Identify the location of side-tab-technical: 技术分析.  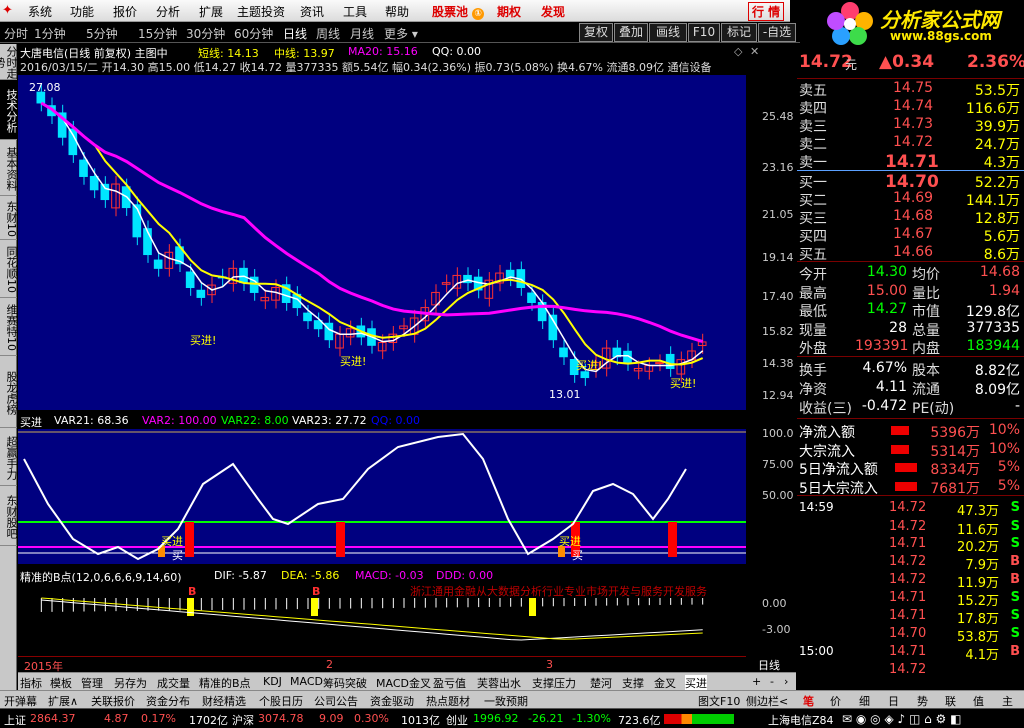
(9, 110).